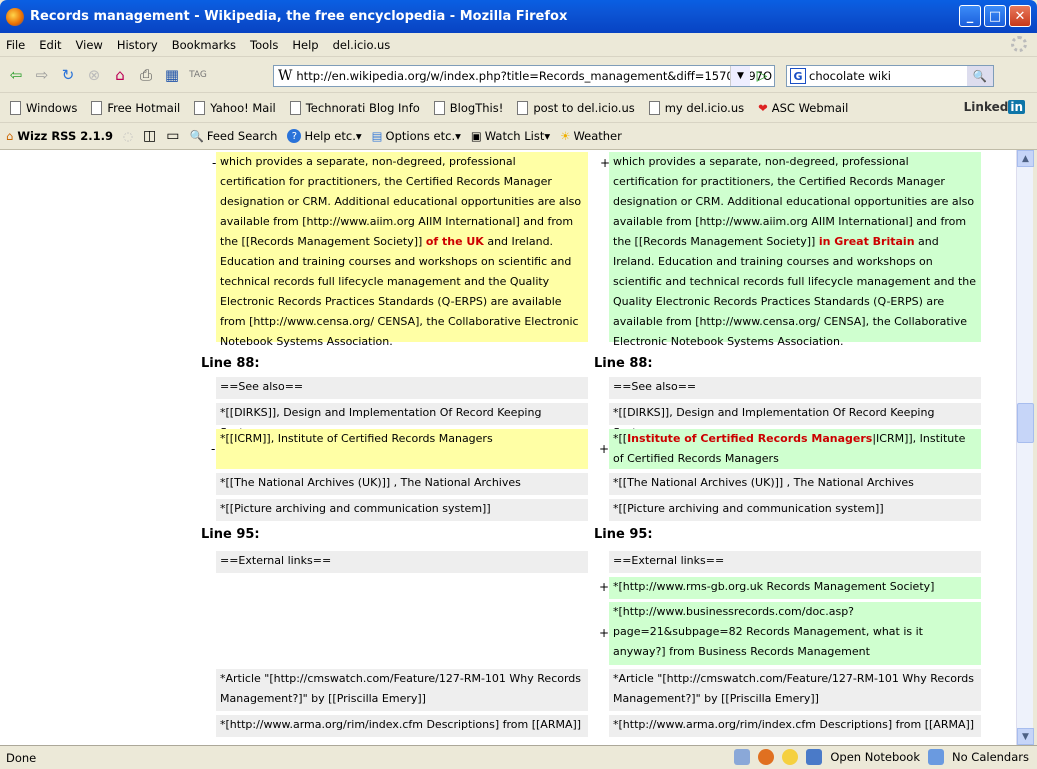  I want to click on watch-list-button: ▣ Watch List ▾, so click(510, 136).